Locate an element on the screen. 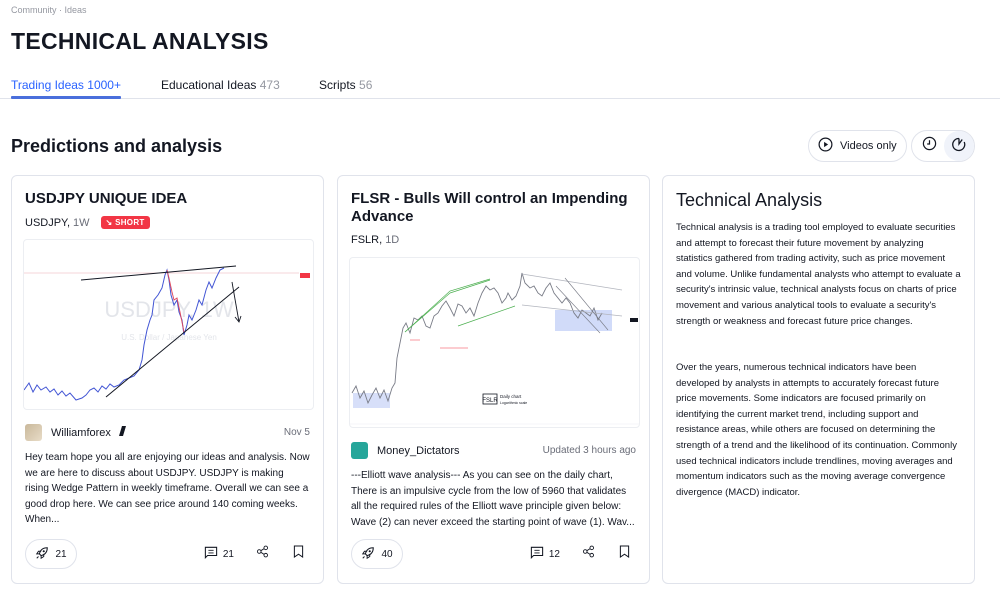  badge-label: SHORT is located at coordinates (130, 222).